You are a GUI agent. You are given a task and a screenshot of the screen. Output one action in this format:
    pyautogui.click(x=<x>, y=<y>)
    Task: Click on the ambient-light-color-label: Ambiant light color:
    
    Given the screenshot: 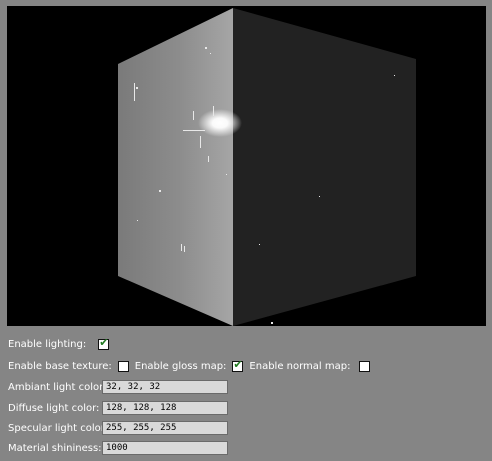 What is the action you would take?
    pyautogui.click(x=57, y=387)
    